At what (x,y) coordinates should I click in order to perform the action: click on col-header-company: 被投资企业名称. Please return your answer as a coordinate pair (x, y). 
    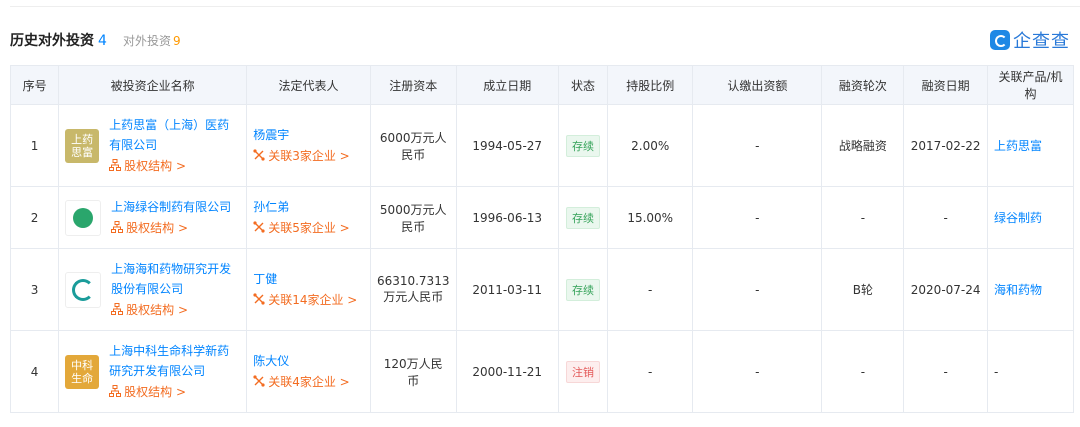
    Looking at the image, I should click on (153, 85).